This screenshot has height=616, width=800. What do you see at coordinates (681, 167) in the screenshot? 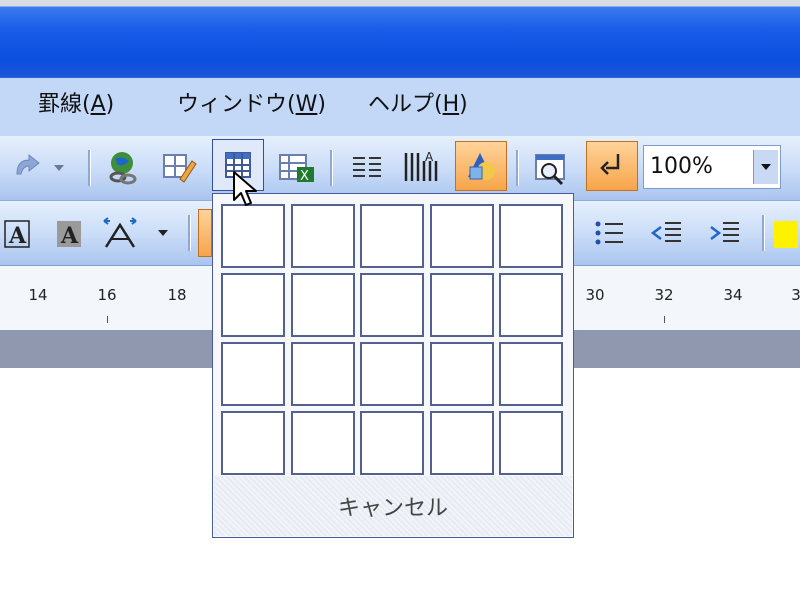
I see `zoom-value: 100%` at bounding box center [681, 167].